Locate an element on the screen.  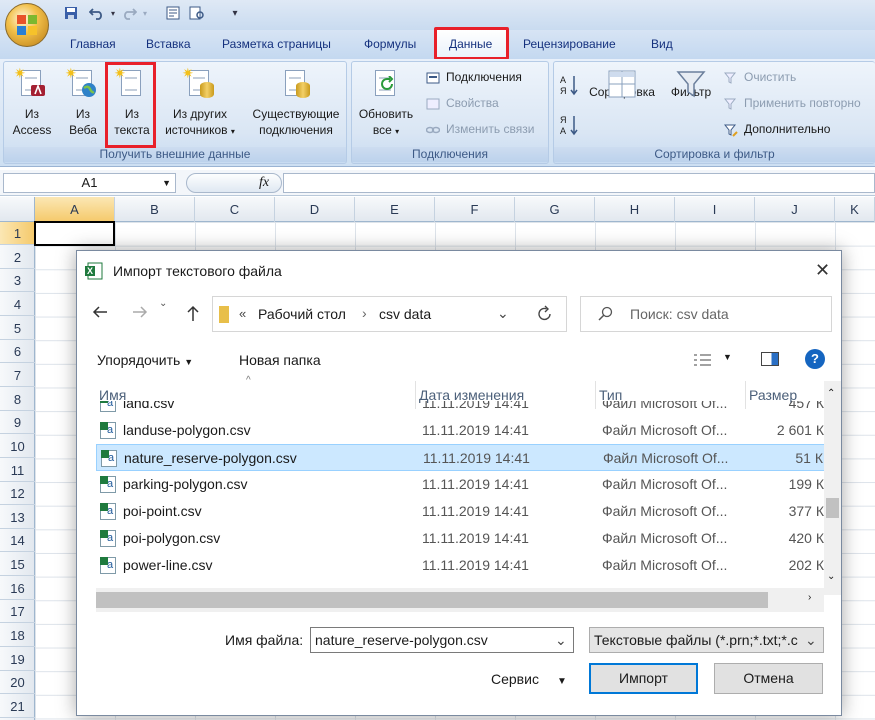
row-header: 14 is located at coordinates (17, 541).